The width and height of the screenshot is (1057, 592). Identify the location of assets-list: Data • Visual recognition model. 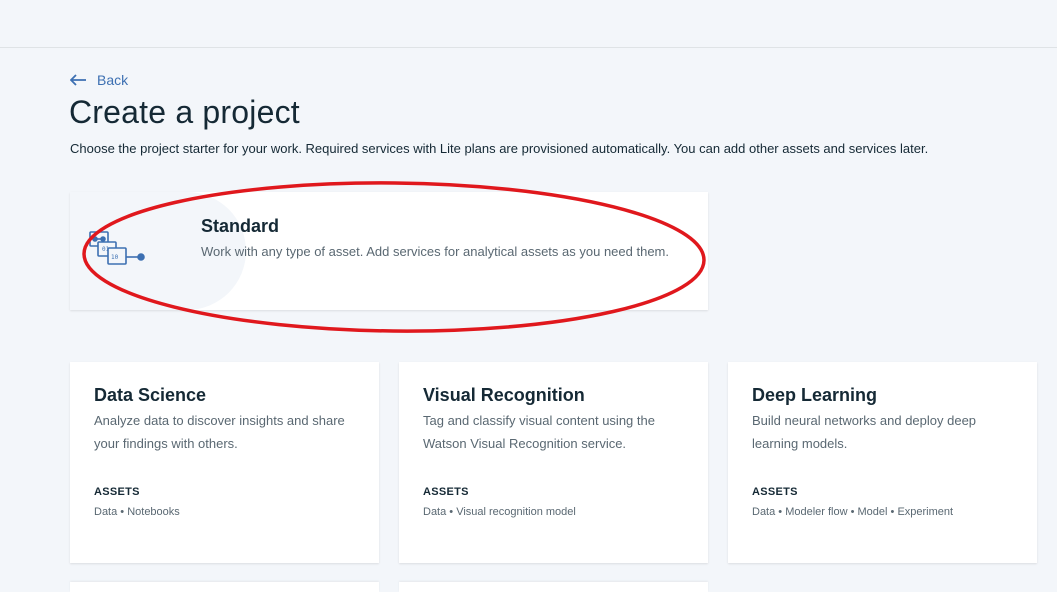
(499, 512).